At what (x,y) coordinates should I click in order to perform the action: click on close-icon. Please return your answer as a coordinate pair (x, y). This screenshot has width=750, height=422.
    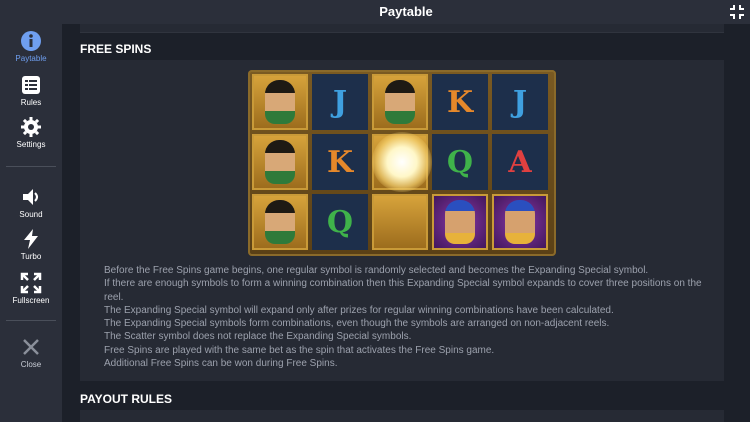
    Looking at the image, I should click on (31, 347).